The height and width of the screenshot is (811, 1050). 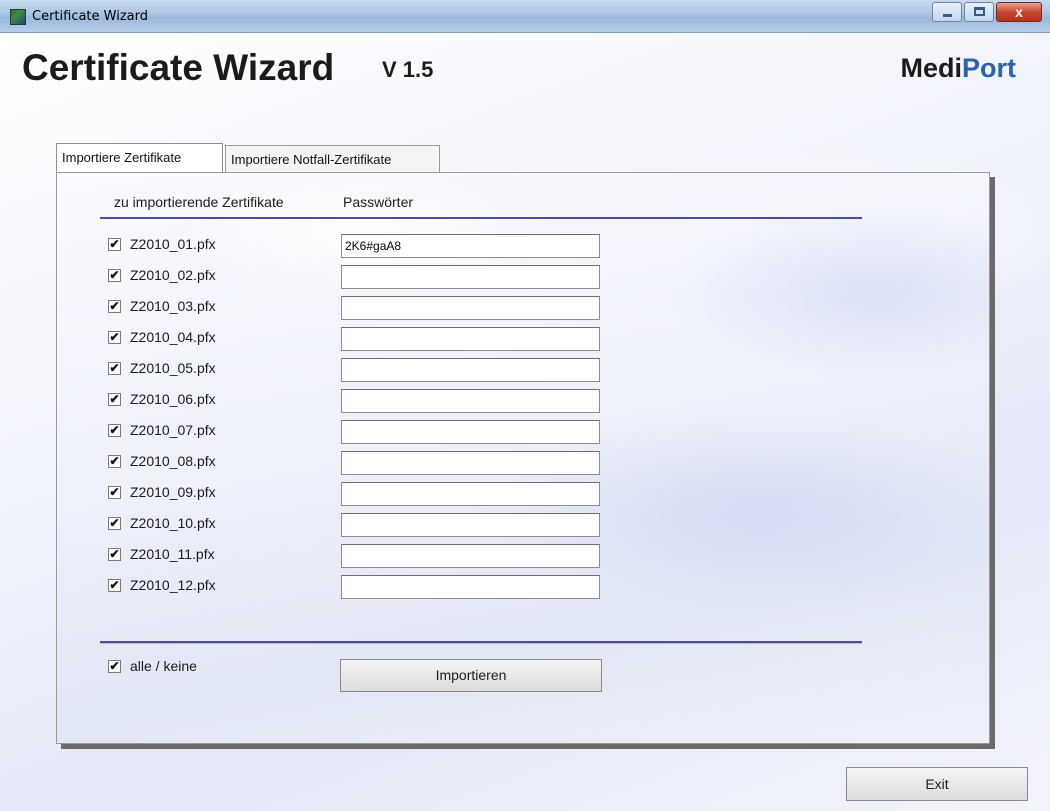 I want to click on certificate-filename: Z2010_08.pfx, so click(x=173, y=461).